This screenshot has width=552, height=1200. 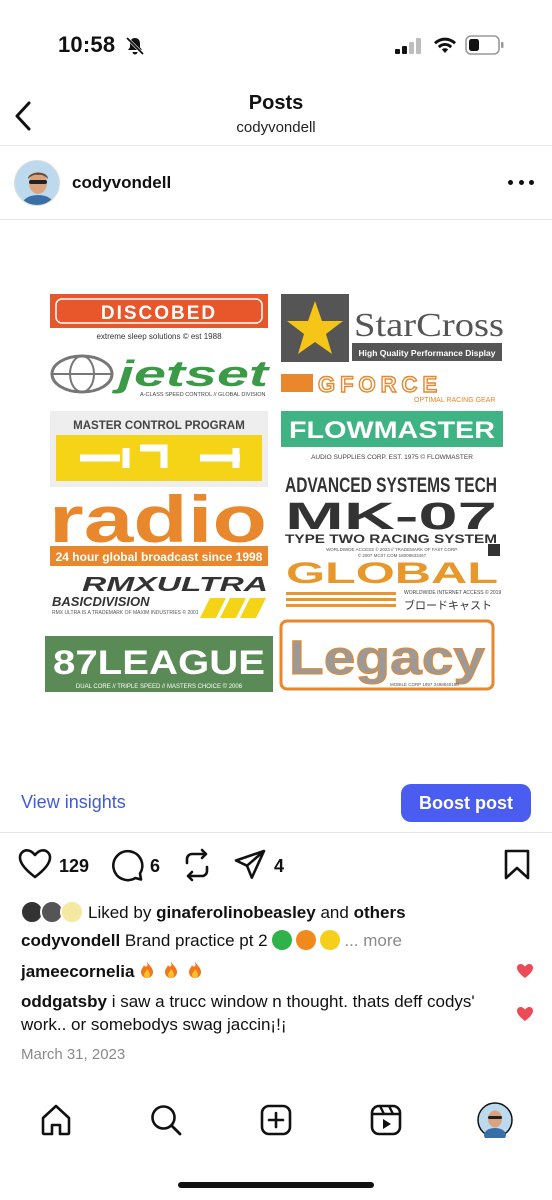 I want to click on repost-icon, so click(x=197, y=865).